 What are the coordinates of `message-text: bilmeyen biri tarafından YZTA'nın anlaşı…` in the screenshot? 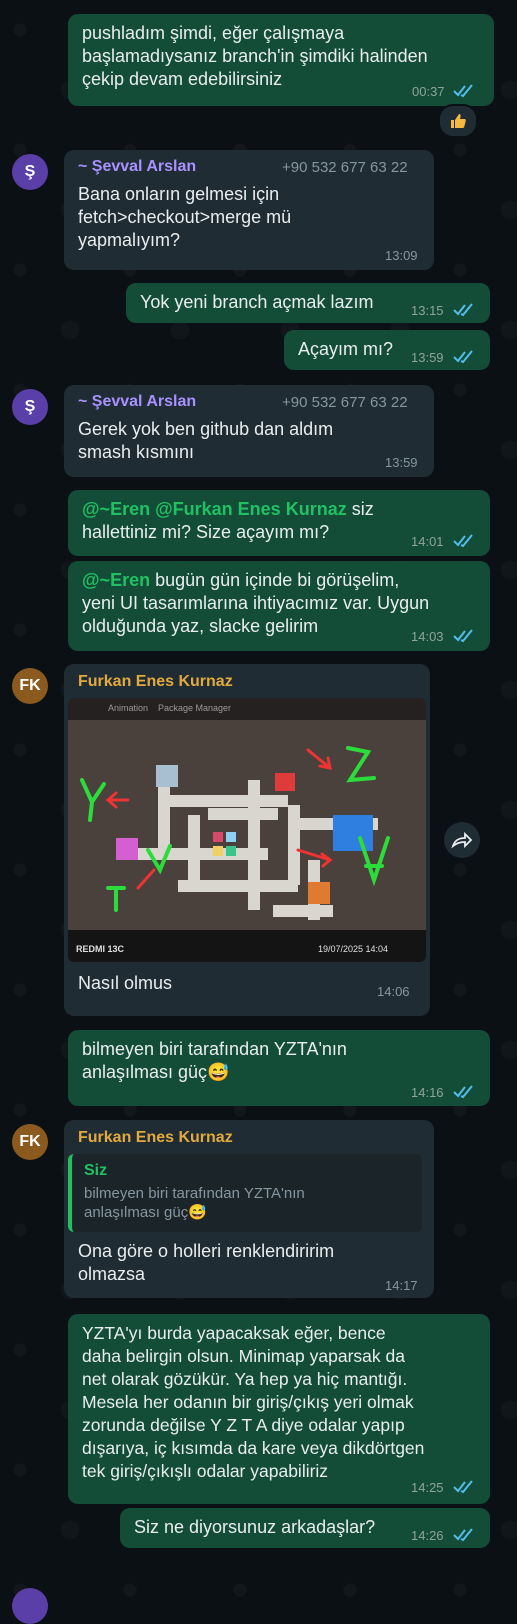 It's located at (214, 1060).